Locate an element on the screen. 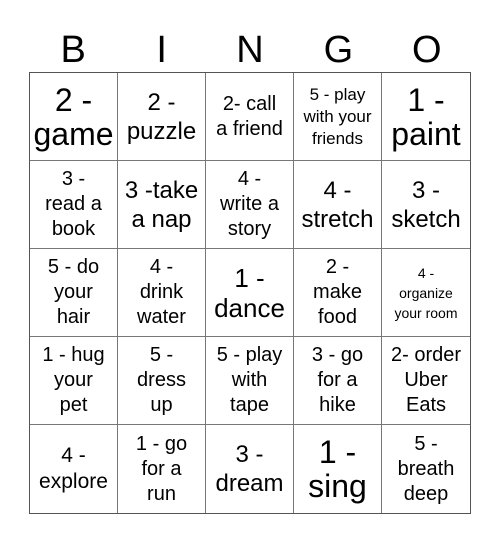 The height and width of the screenshot is (544, 500). cell-text: 3 - read a book is located at coordinates (73, 204).